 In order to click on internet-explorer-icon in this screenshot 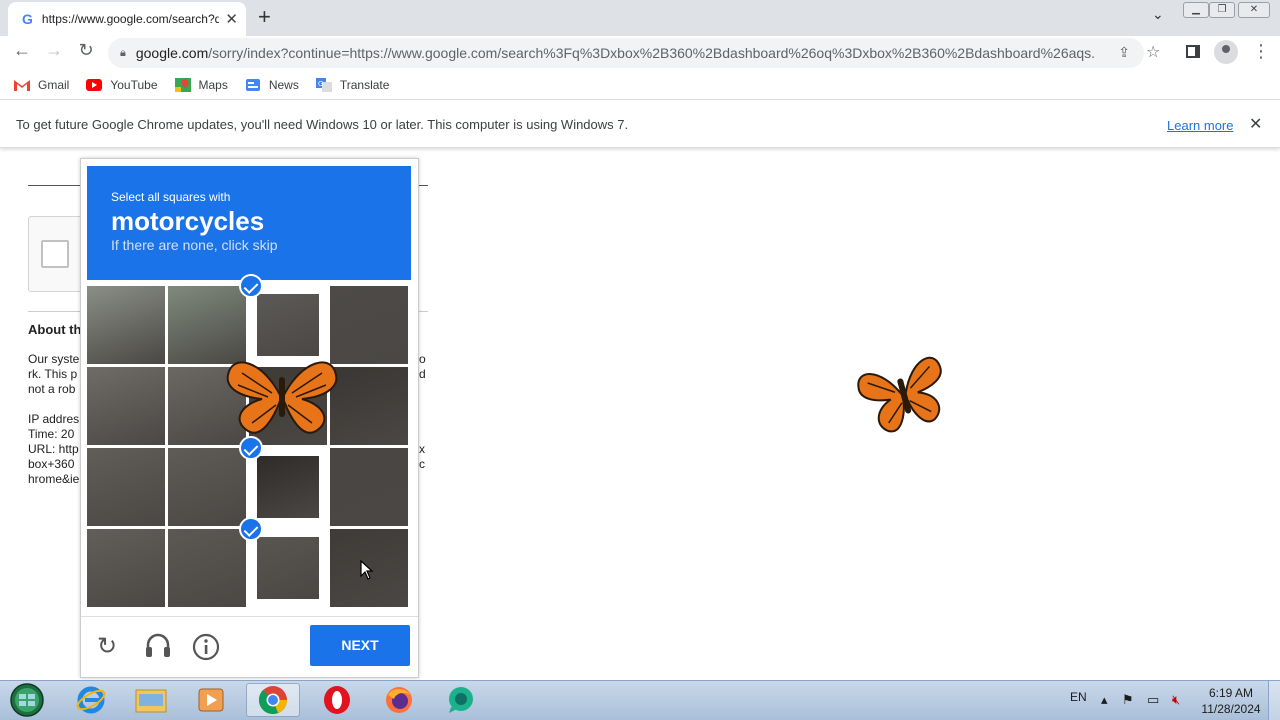, I will do `click(91, 700)`.